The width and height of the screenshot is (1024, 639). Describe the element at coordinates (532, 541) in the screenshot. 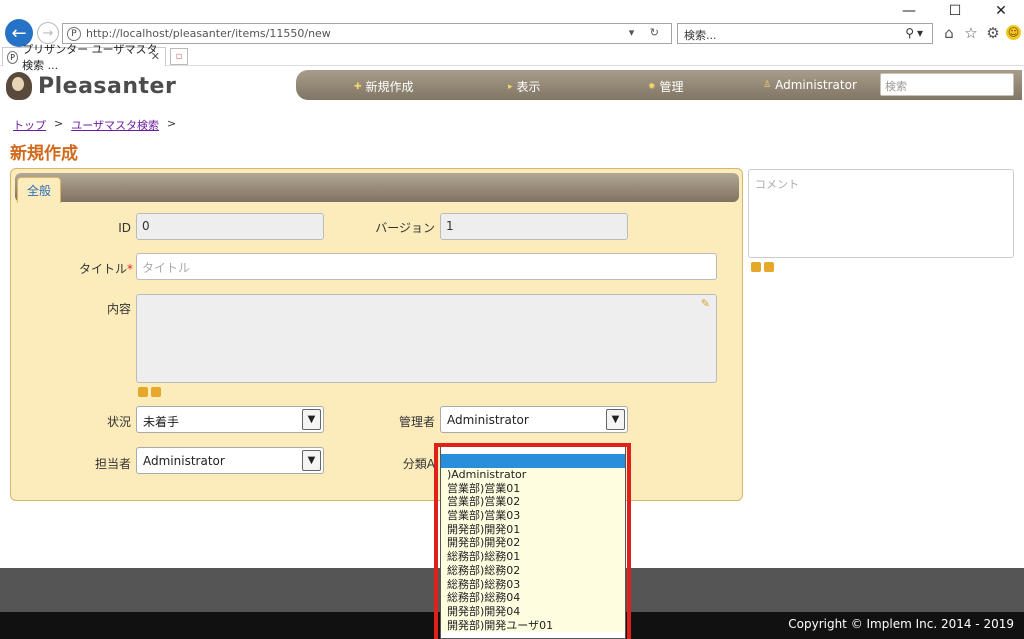

I see `highlight-box` at that location.